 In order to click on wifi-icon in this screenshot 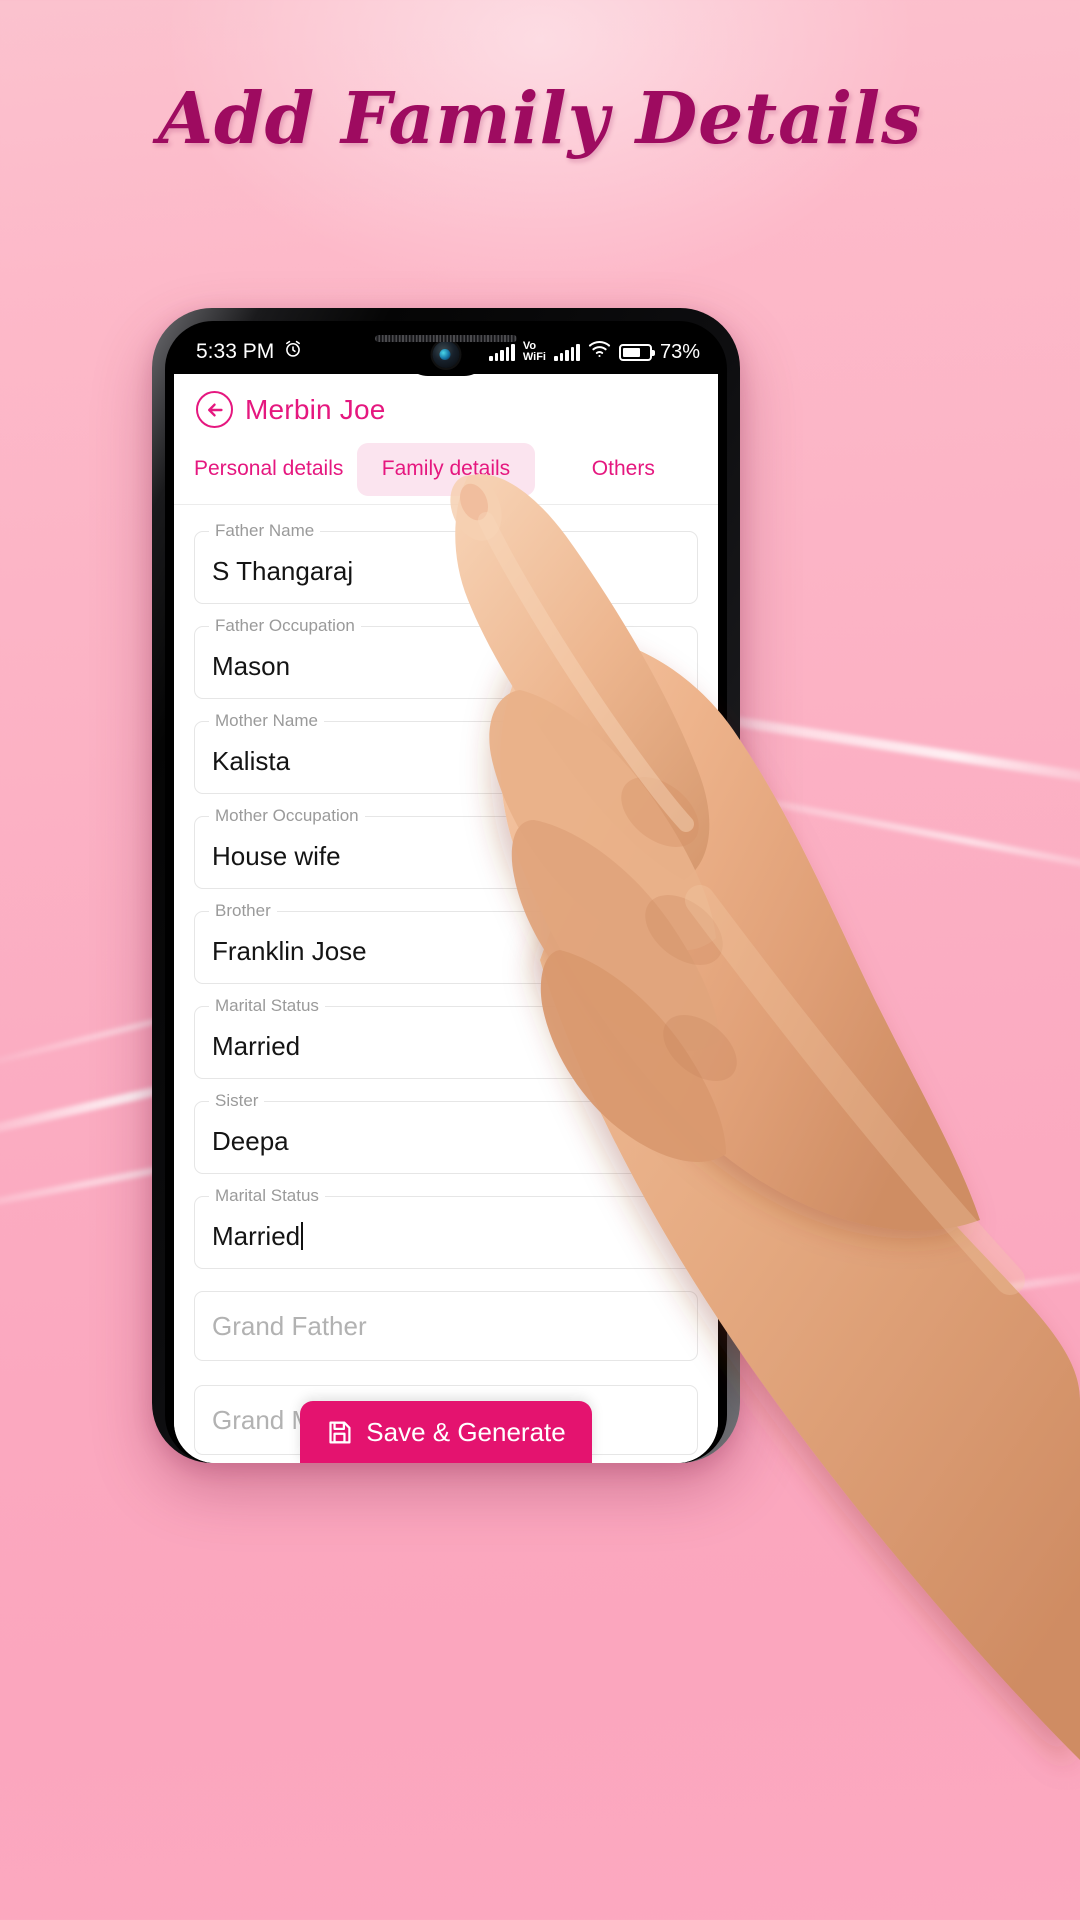, I will do `click(599, 352)`.